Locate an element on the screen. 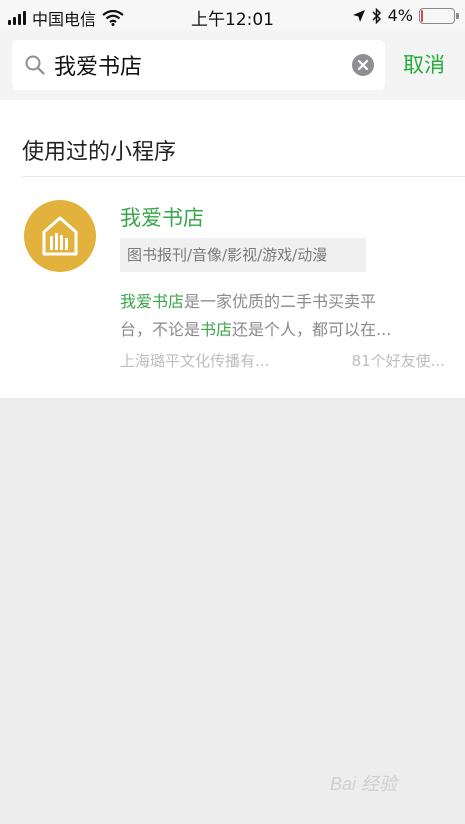 This screenshot has width=465, height=824. search-input: 我爱书店 is located at coordinates (198, 65).